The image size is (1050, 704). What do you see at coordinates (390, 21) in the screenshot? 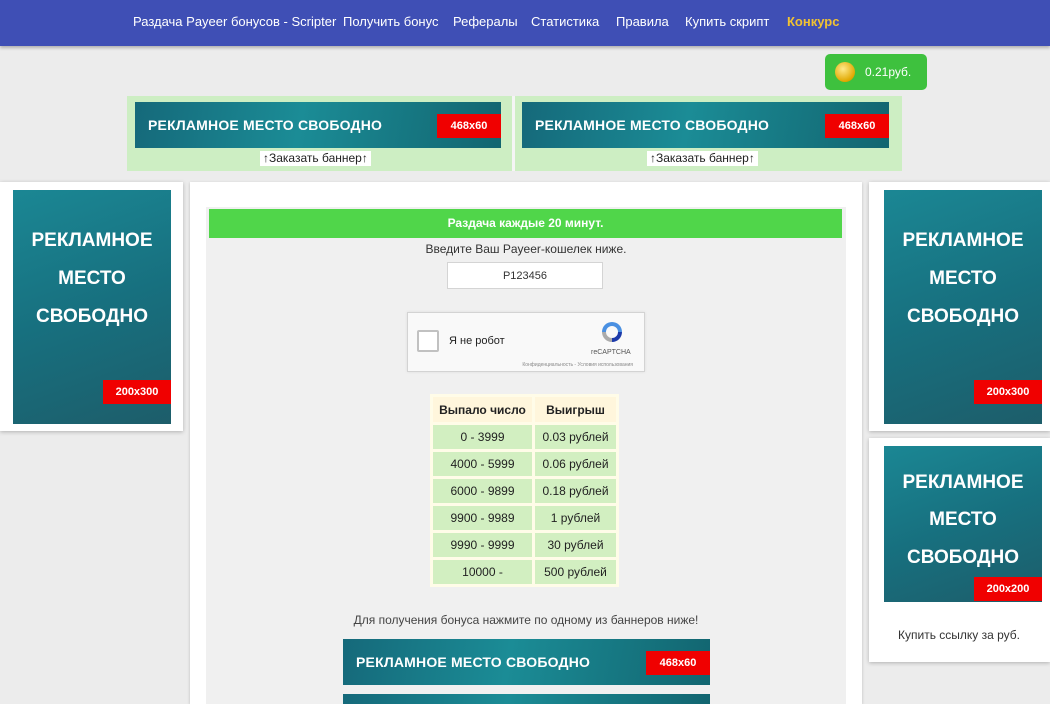
I see `nav-link-get-bonus: Получить бонус` at bounding box center [390, 21].